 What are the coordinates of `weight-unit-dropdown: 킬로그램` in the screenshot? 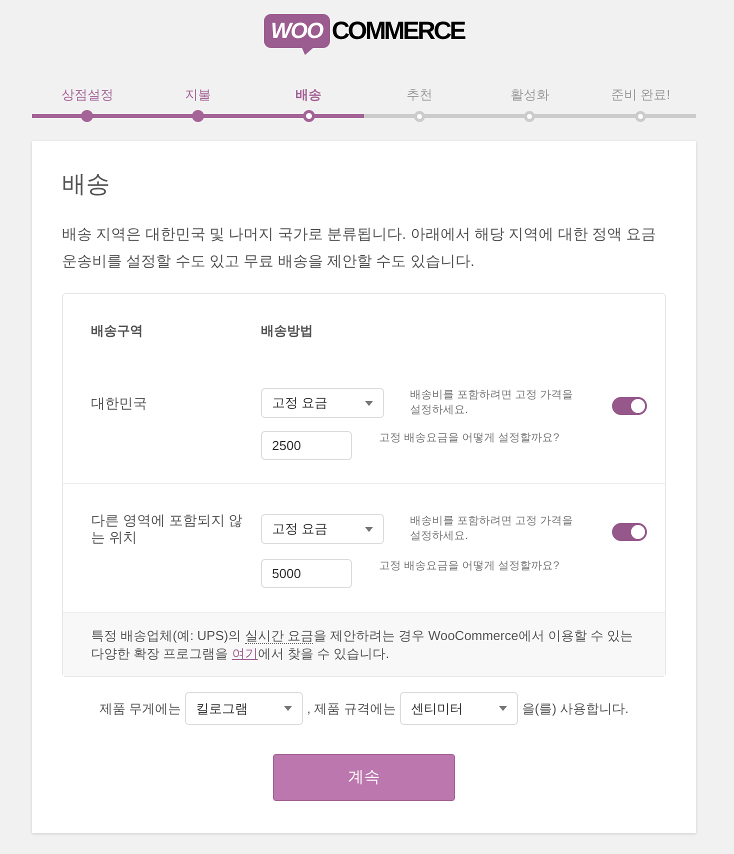 It's located at (243, 708).